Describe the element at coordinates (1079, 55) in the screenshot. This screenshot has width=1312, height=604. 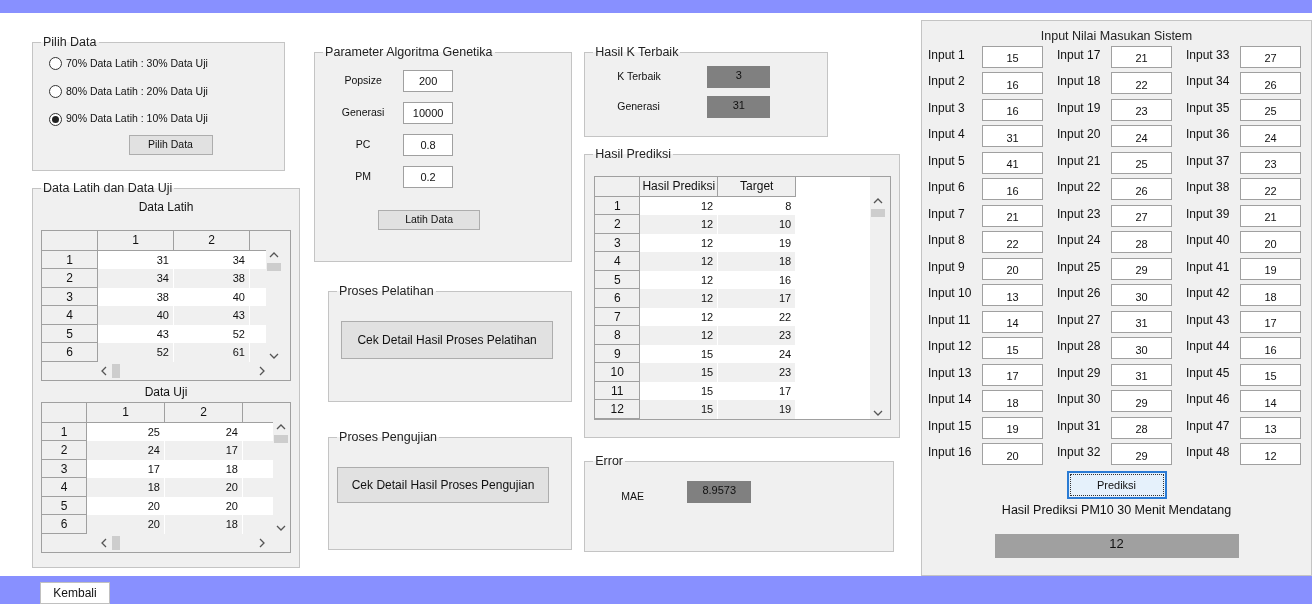
I see `input-label: Input 17` at that location.